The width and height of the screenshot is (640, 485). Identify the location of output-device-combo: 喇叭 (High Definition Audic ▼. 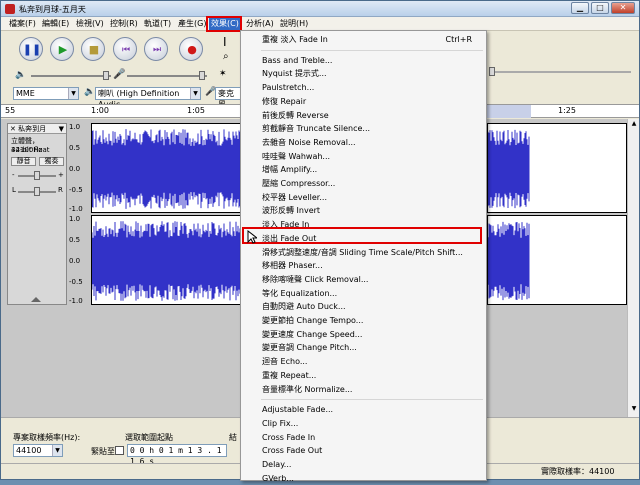
(148, 98).